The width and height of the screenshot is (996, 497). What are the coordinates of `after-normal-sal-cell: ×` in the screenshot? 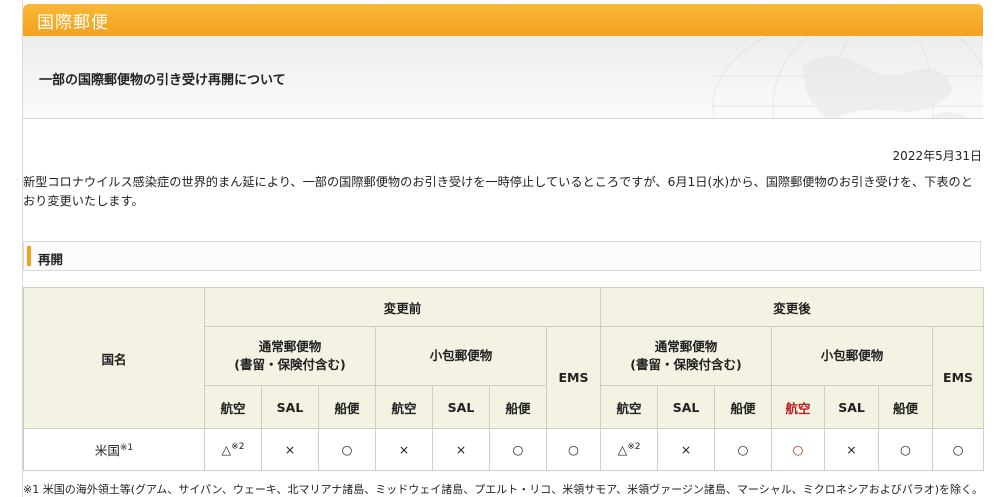 It's located at (686, 449).